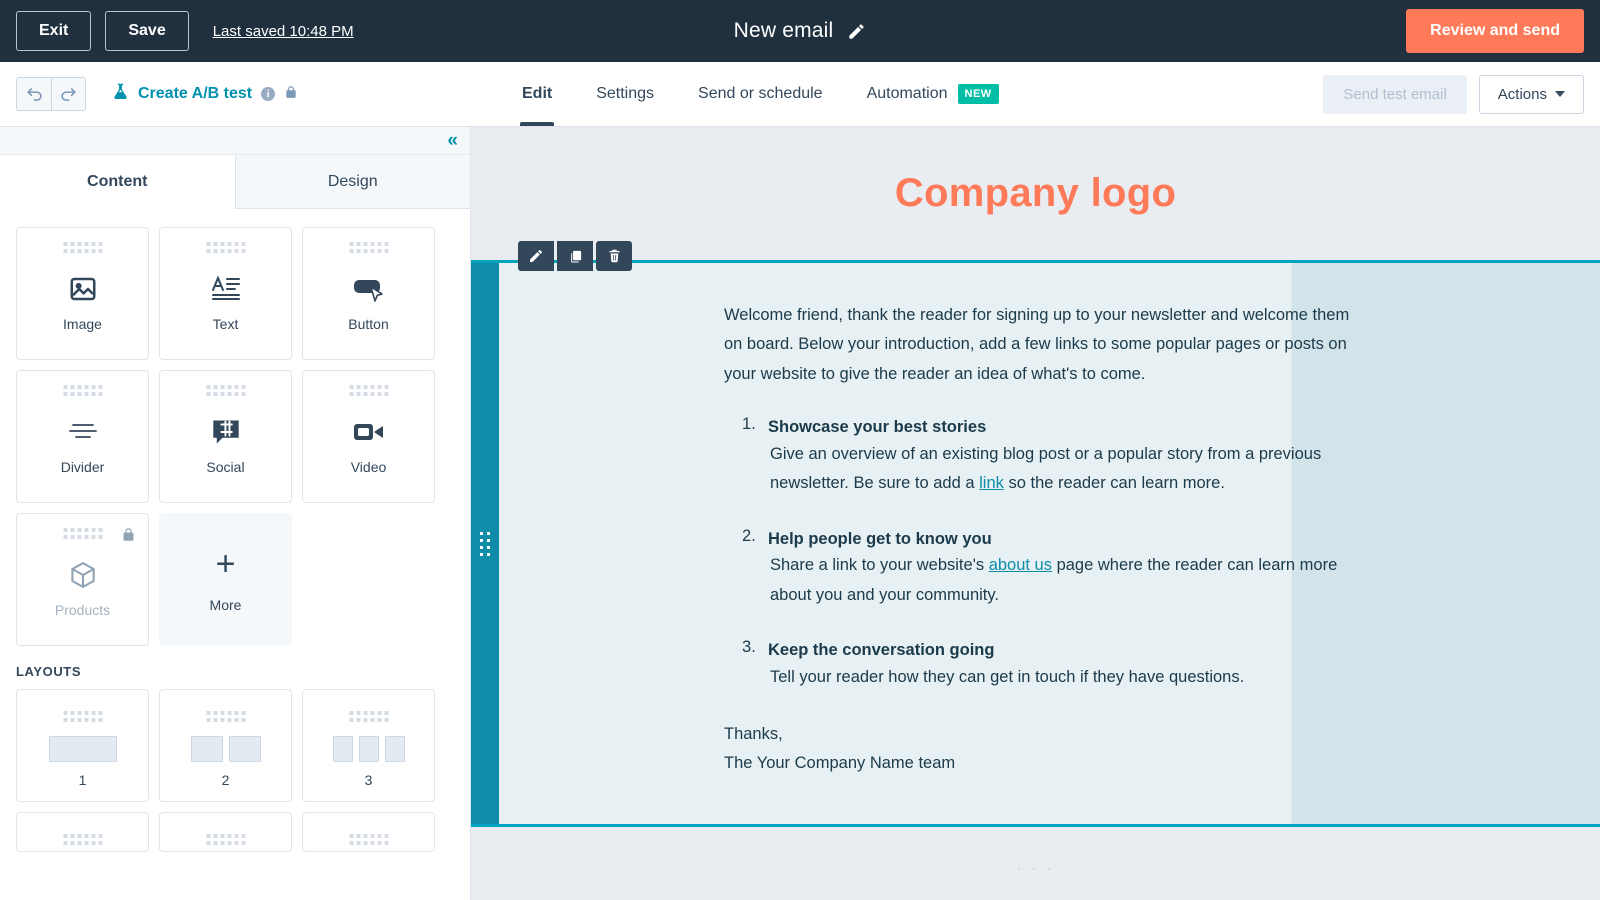 The image size is (1600, 900). What do you see at coordinates (82, 324) in the screenshot?
I see `module-label-image: Image` at bounding box center [82, 324].